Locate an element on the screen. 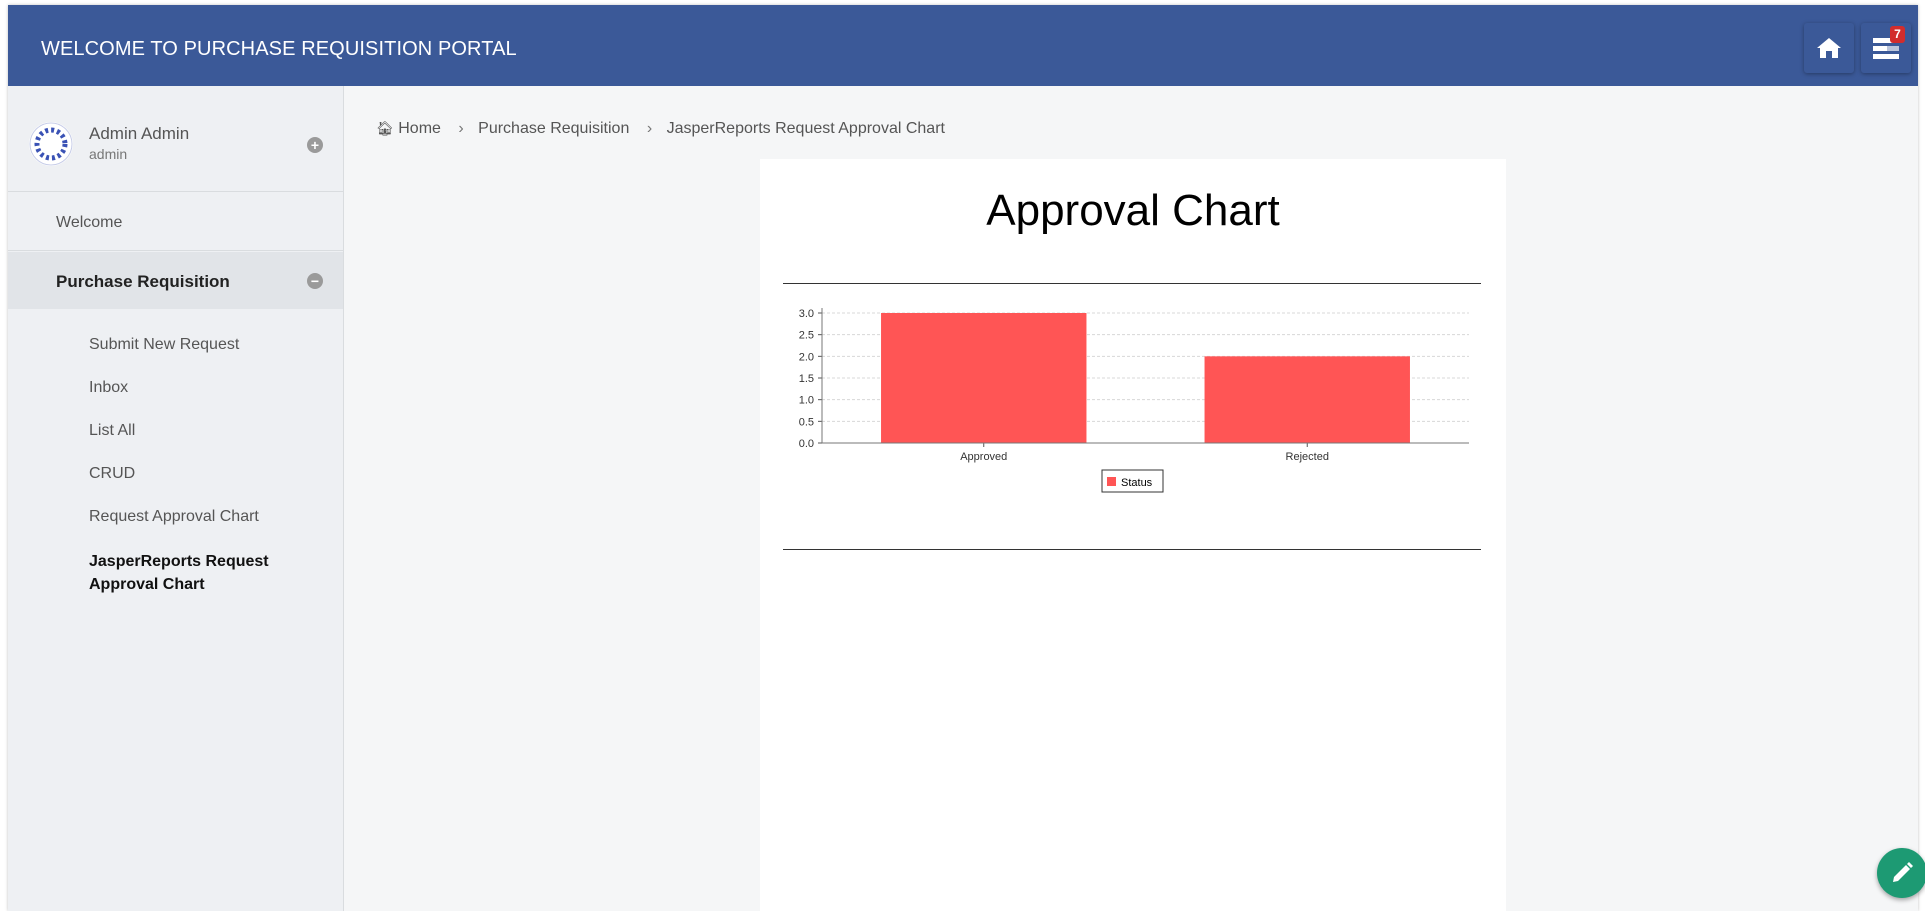 Image resolution: width=1925 pixels, height=911 pixels. edit-button is located at coordinates (1901, 873).